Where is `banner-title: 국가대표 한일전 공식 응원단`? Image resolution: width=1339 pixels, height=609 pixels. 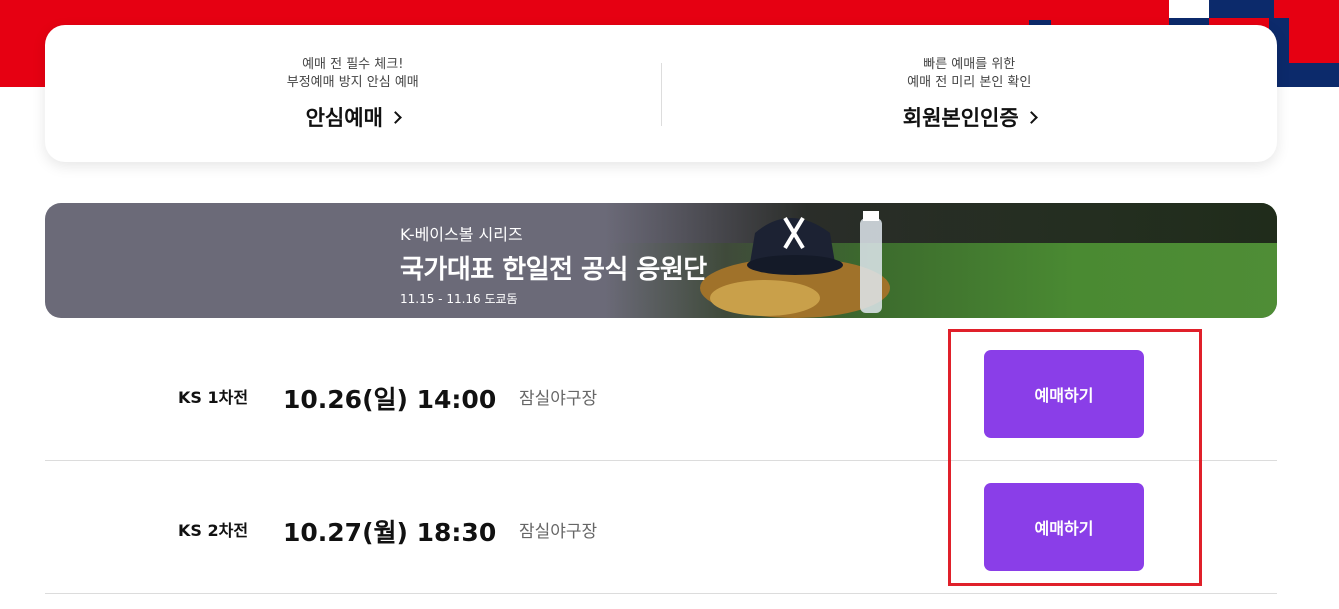
banner-title: 국가대표 한일전 공식 응원단 is located at coordinates (553, 270).